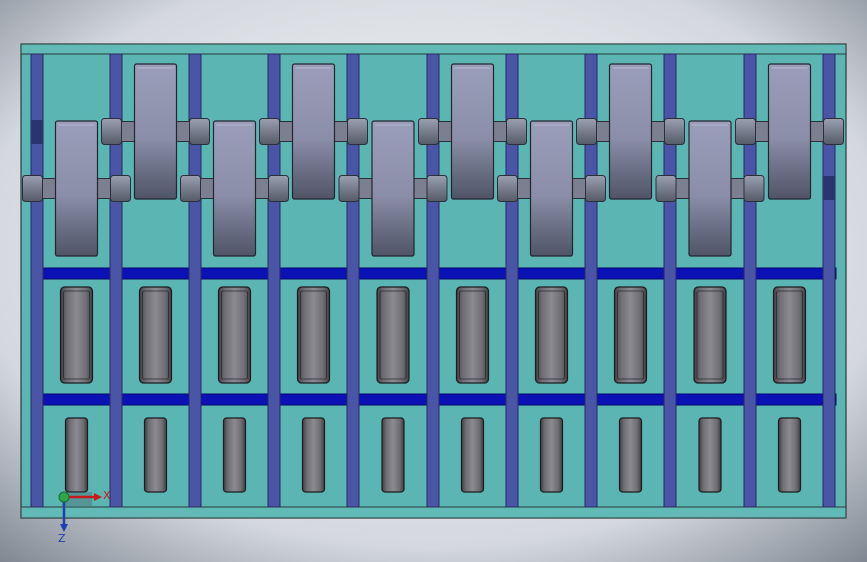 The width and height of the screenshot is (867, 562). I want to click on frame-top-edge, so click(433, 49).